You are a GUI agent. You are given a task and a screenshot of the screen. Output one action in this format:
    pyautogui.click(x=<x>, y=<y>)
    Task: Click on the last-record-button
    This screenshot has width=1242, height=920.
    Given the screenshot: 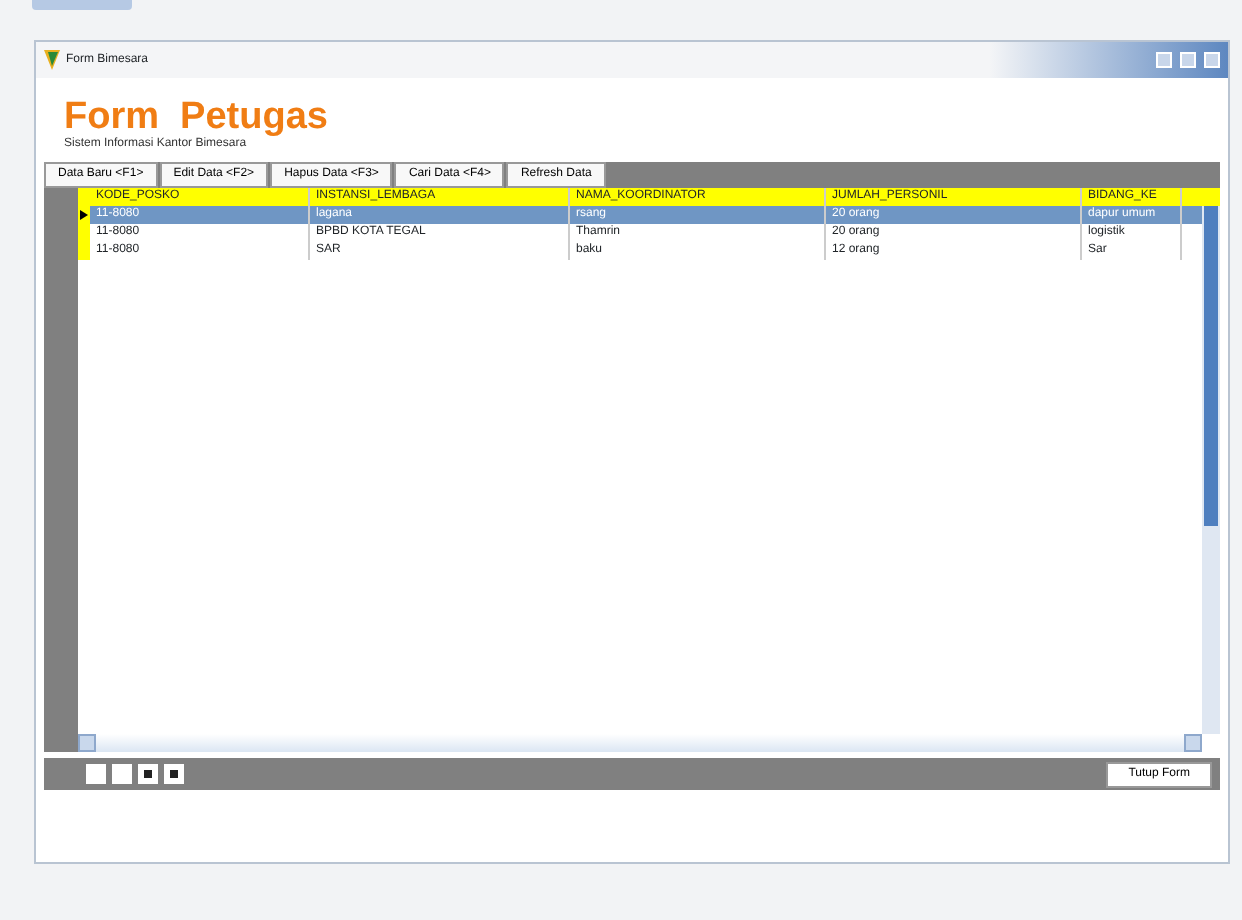 What is the action you would take?
    pyautogui.click(x=174, y=774)
    